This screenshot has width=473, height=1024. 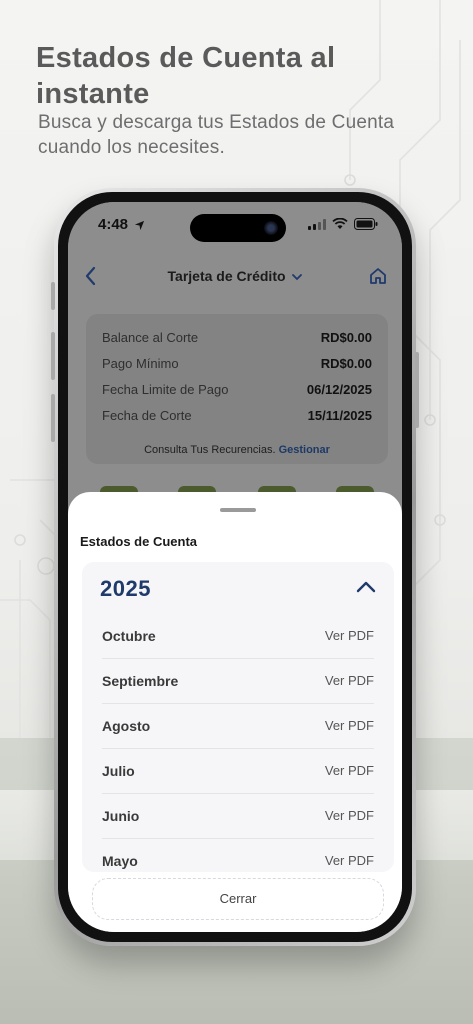 What do you see at coordinates (238, 681) in the screenshot?
I see `month-row-septiembre: Septiembre Ver PDF` at bounding box center [238, 681].